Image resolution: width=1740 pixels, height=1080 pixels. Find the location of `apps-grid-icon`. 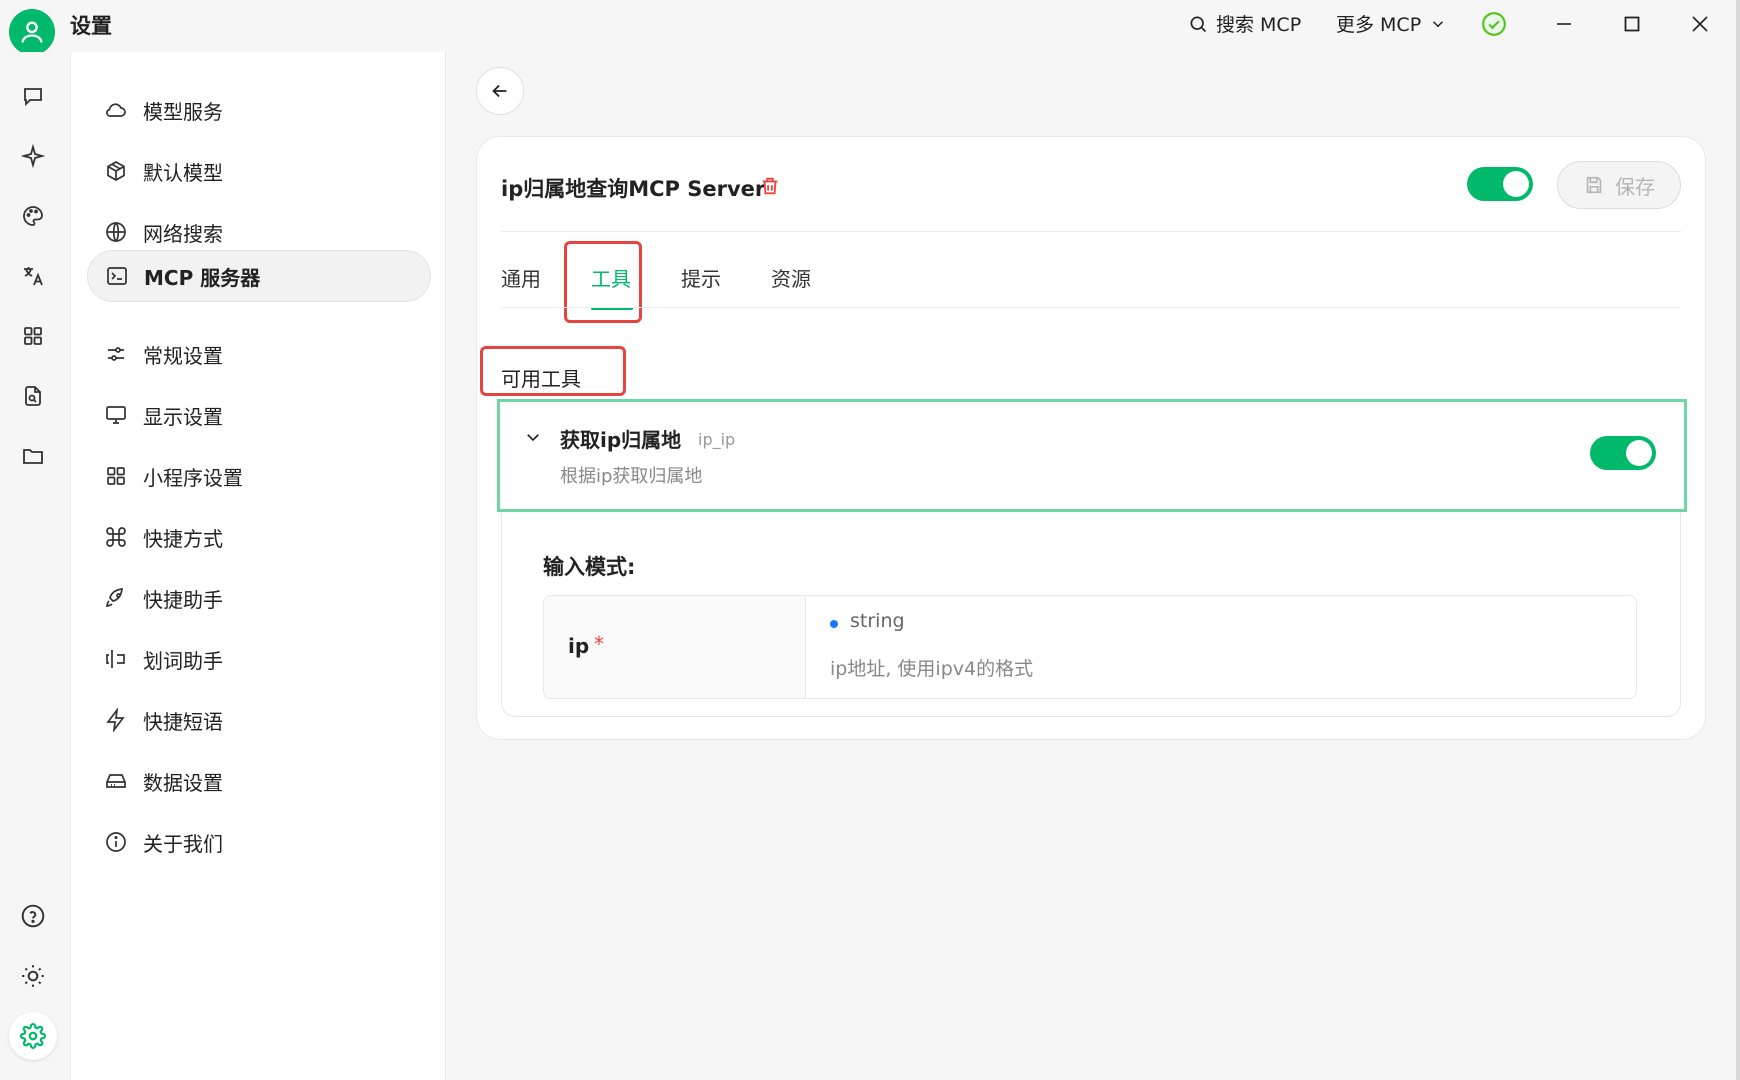

apps-grid-icon is located at coordinates (33, 336).